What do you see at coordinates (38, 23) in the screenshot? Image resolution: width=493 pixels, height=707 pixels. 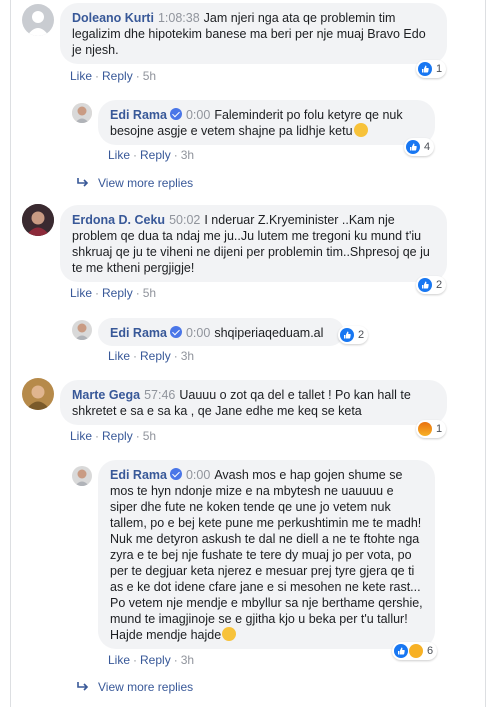 I see `default-avatar-icon` at bounding box center [38, 23].